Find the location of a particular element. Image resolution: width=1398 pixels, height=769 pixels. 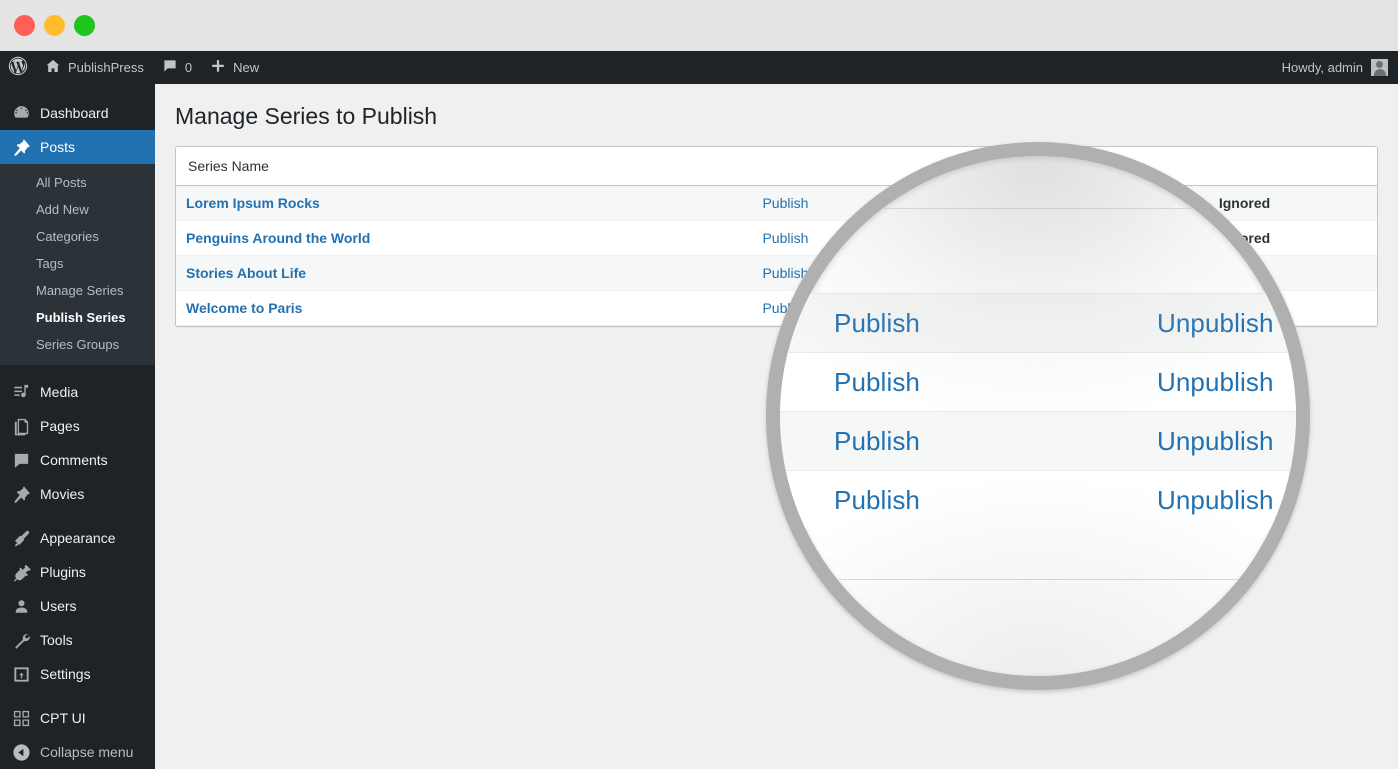

account-menu: Howdy, admin is located at coordinates (1340, 67).